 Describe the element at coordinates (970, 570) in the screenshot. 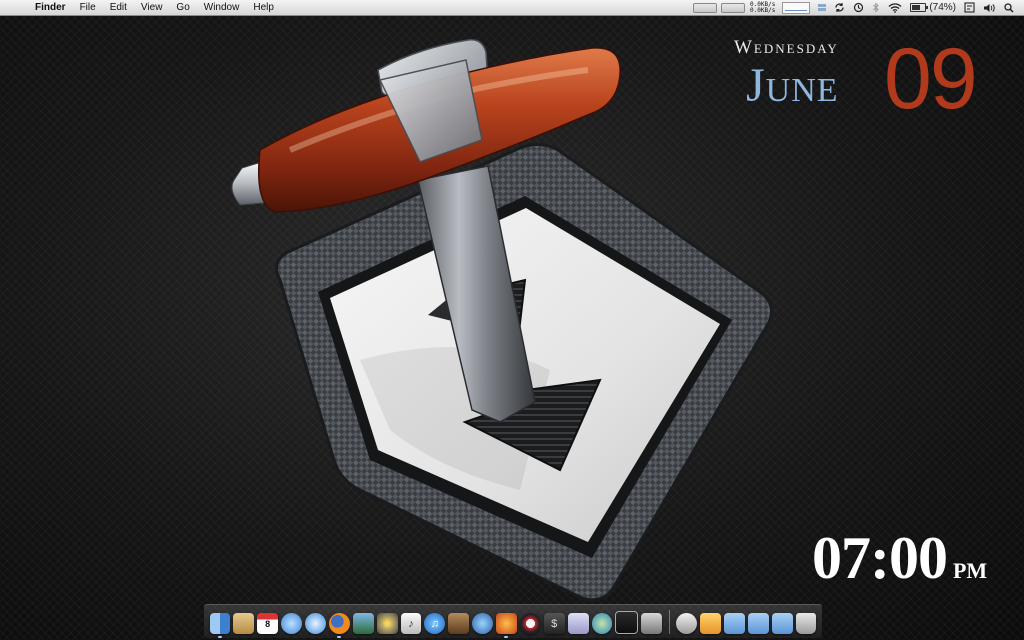

I see `clock-ampm: PM` at that location.